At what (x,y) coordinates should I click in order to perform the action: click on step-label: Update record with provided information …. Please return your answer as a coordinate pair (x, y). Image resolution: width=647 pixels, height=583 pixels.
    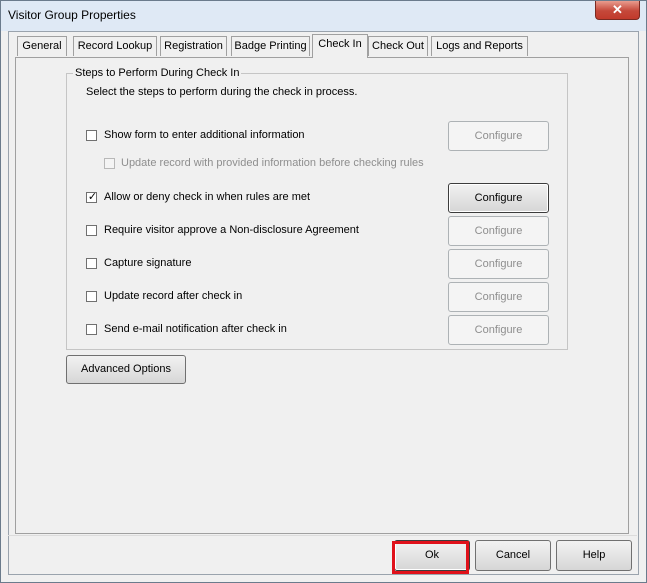
    Looking at the image, I should click on (272, 163).